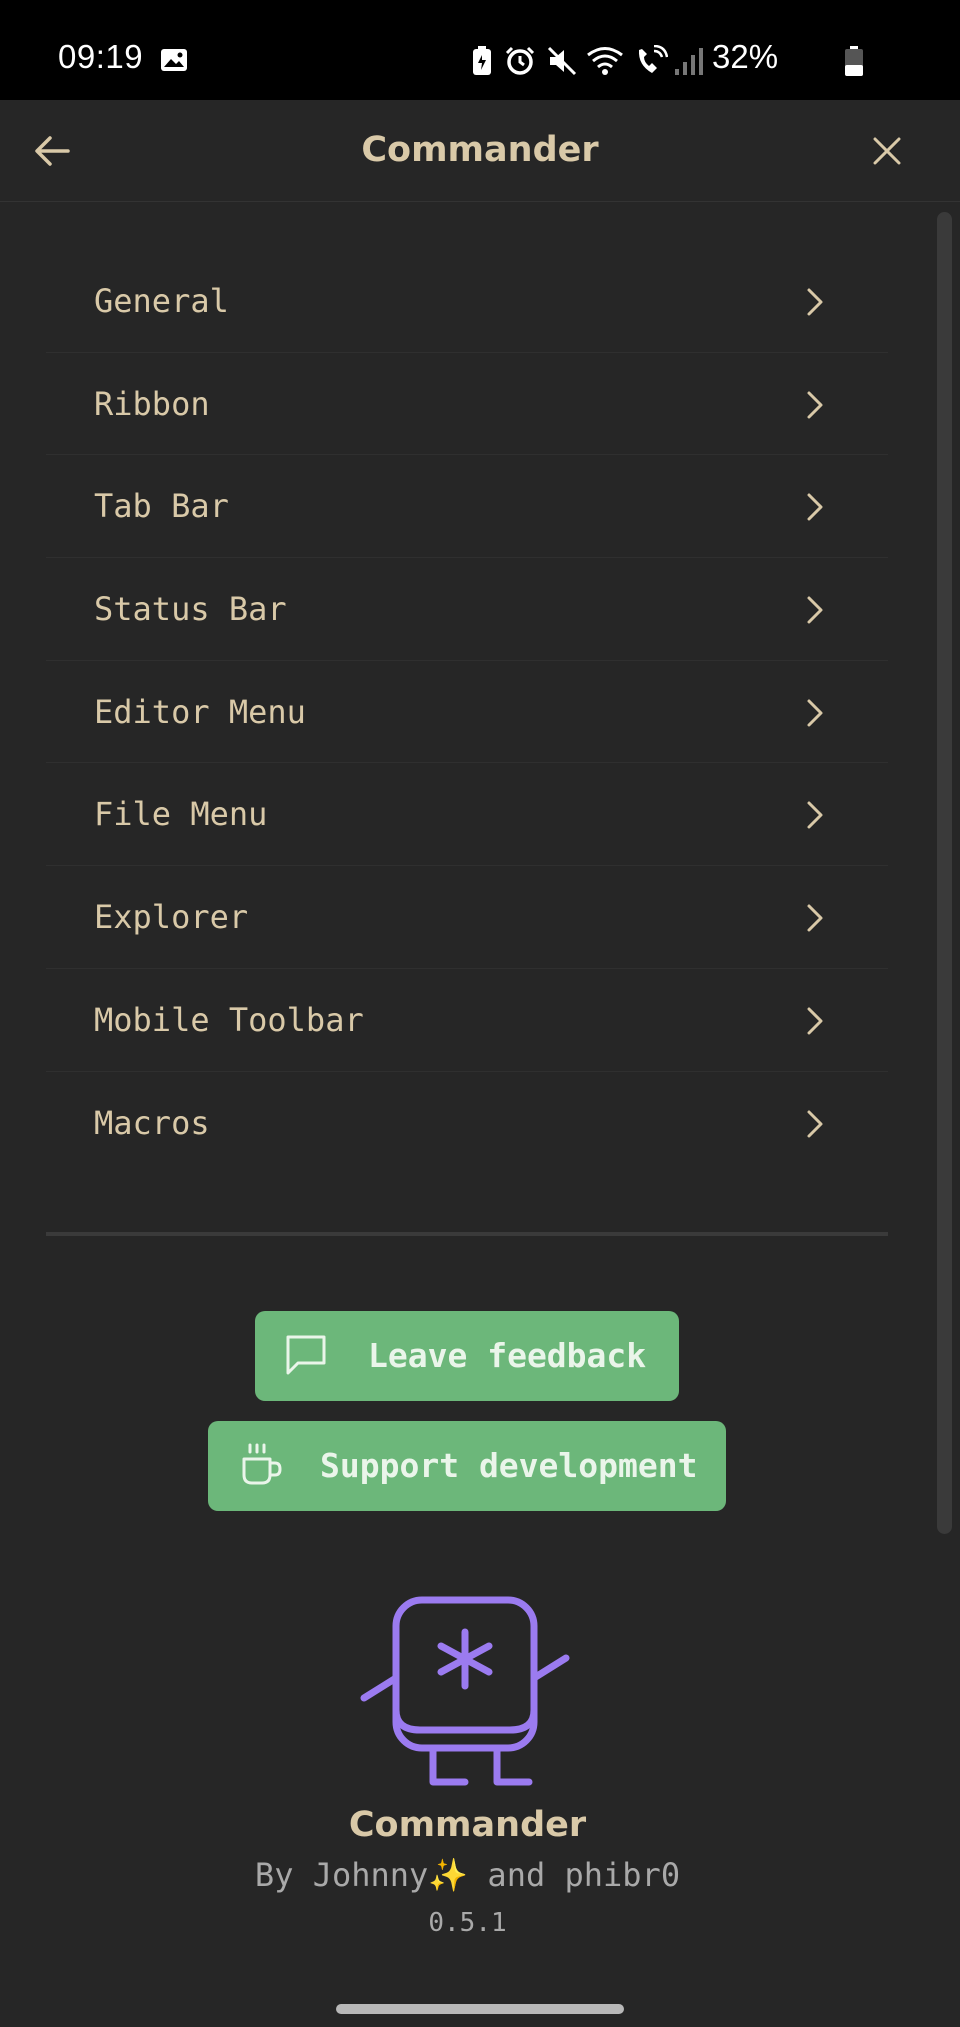  I want to click on menu-item-editor-menu: Editor Menu, so click(467, 712).